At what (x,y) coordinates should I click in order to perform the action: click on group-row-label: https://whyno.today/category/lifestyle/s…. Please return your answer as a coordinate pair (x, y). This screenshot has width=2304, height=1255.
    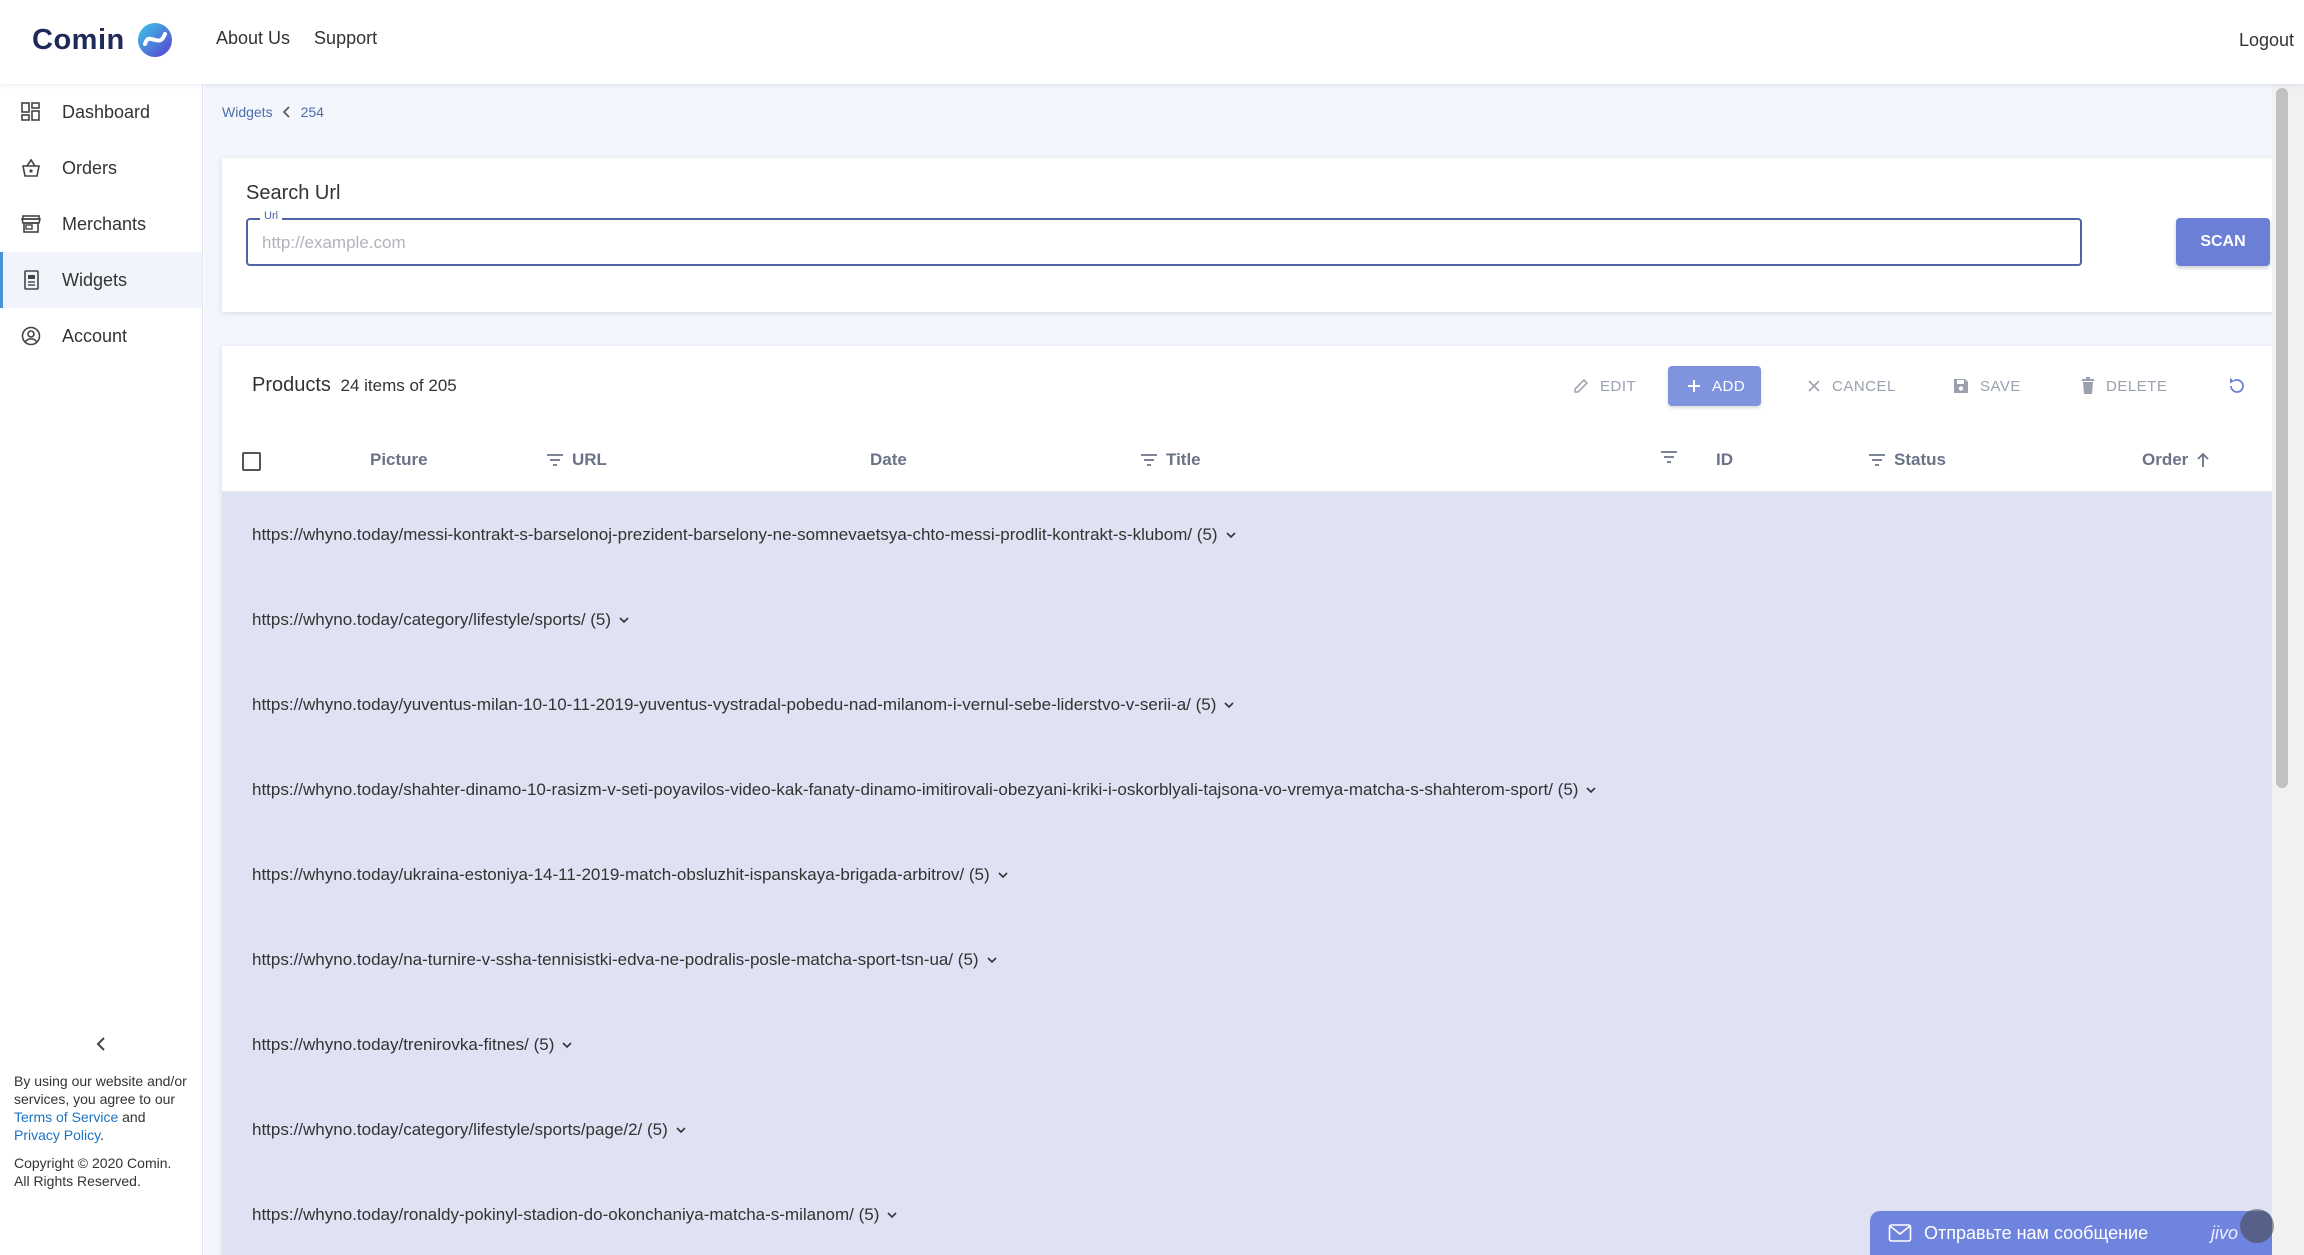
    Looking at the image, I should click on (460, 1129).